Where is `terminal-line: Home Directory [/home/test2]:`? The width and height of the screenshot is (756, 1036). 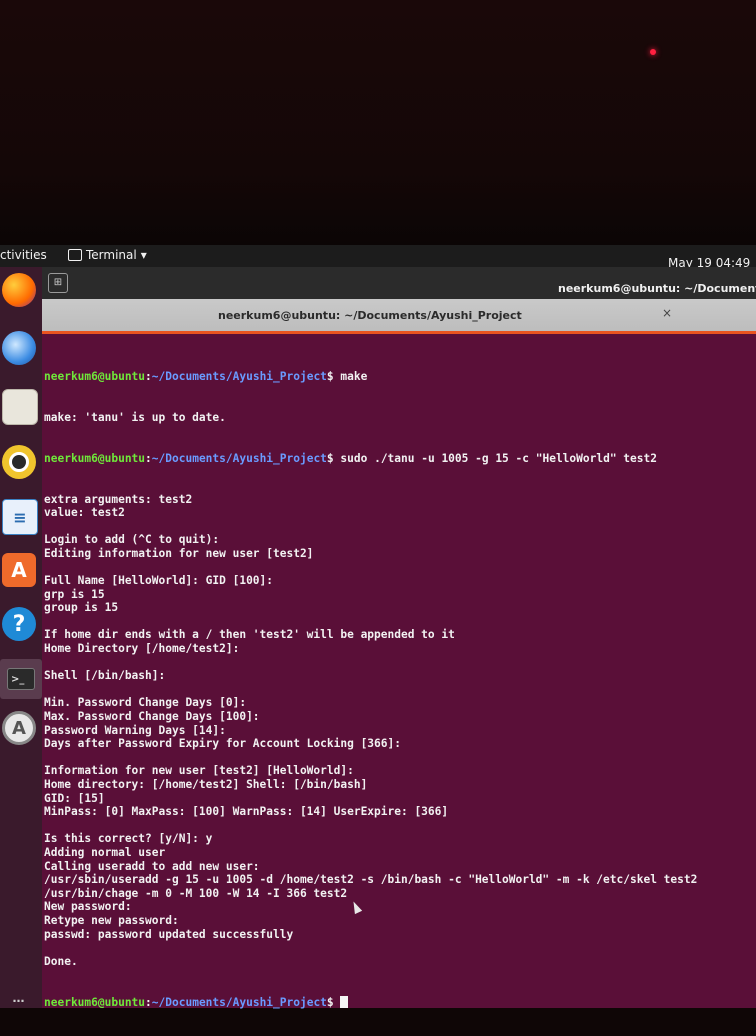
terminal-line: Home Directory [/home/test2]: is located at coordinates (142, 649).